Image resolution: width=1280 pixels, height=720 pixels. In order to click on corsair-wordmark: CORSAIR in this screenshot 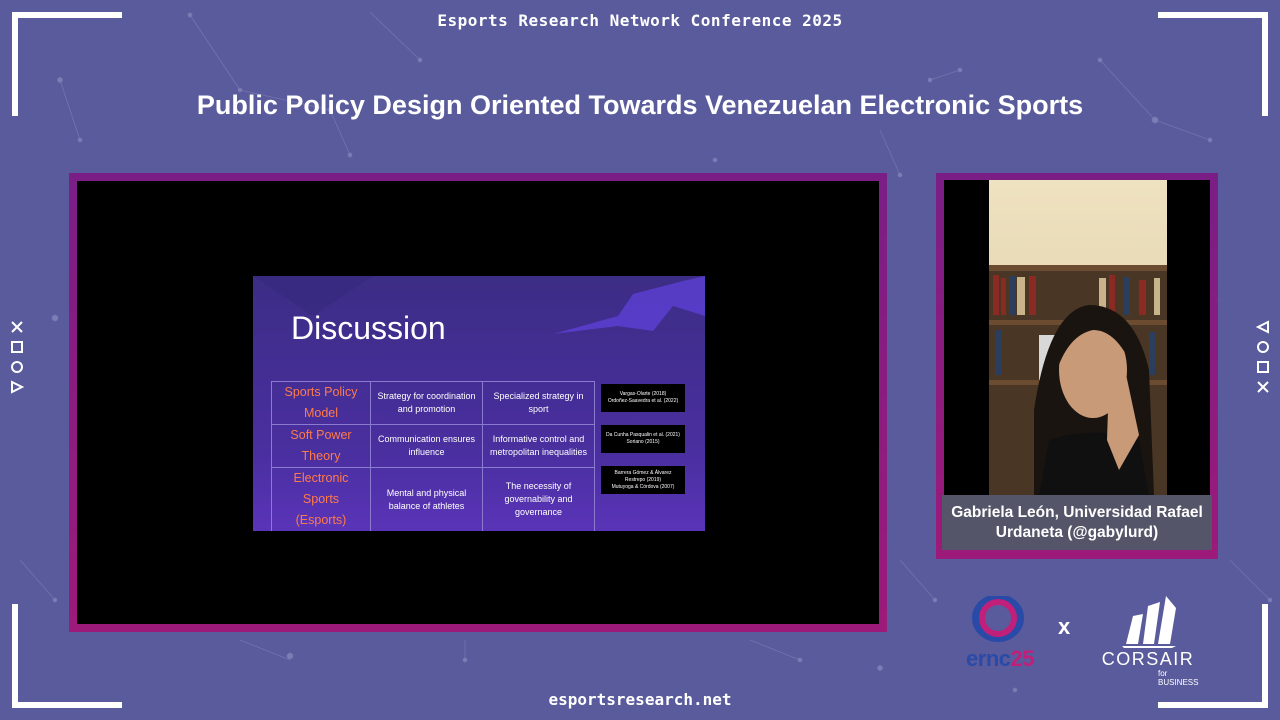, I will do `click(1148, 659)`.